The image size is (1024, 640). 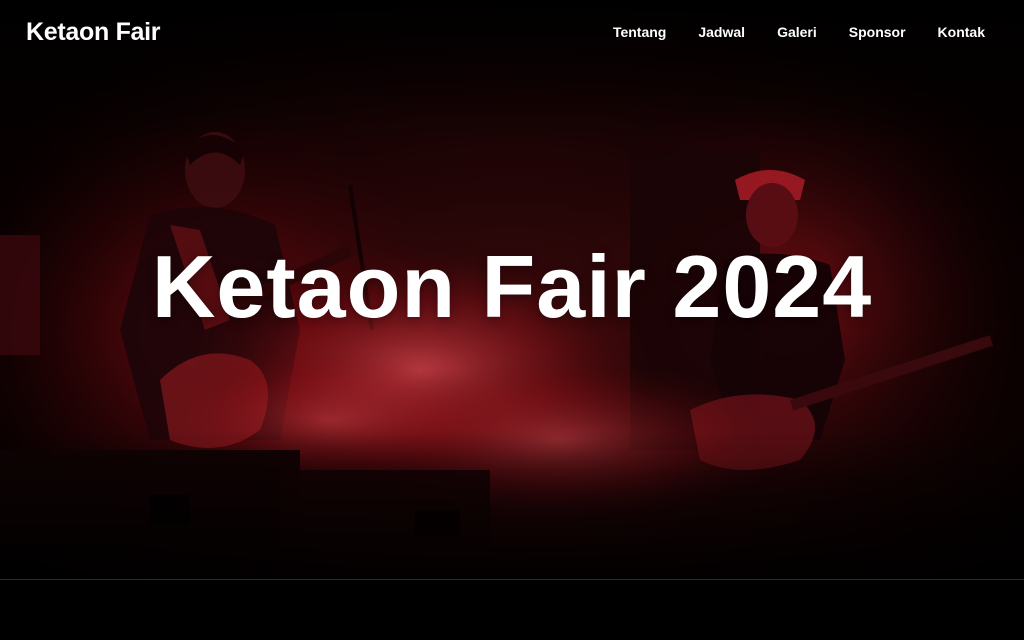 What do you see at coordinates (512, 286) in the screenshot?
I see `hero-title: Ketaon Fair 2024` at bounding box center [512, 286].